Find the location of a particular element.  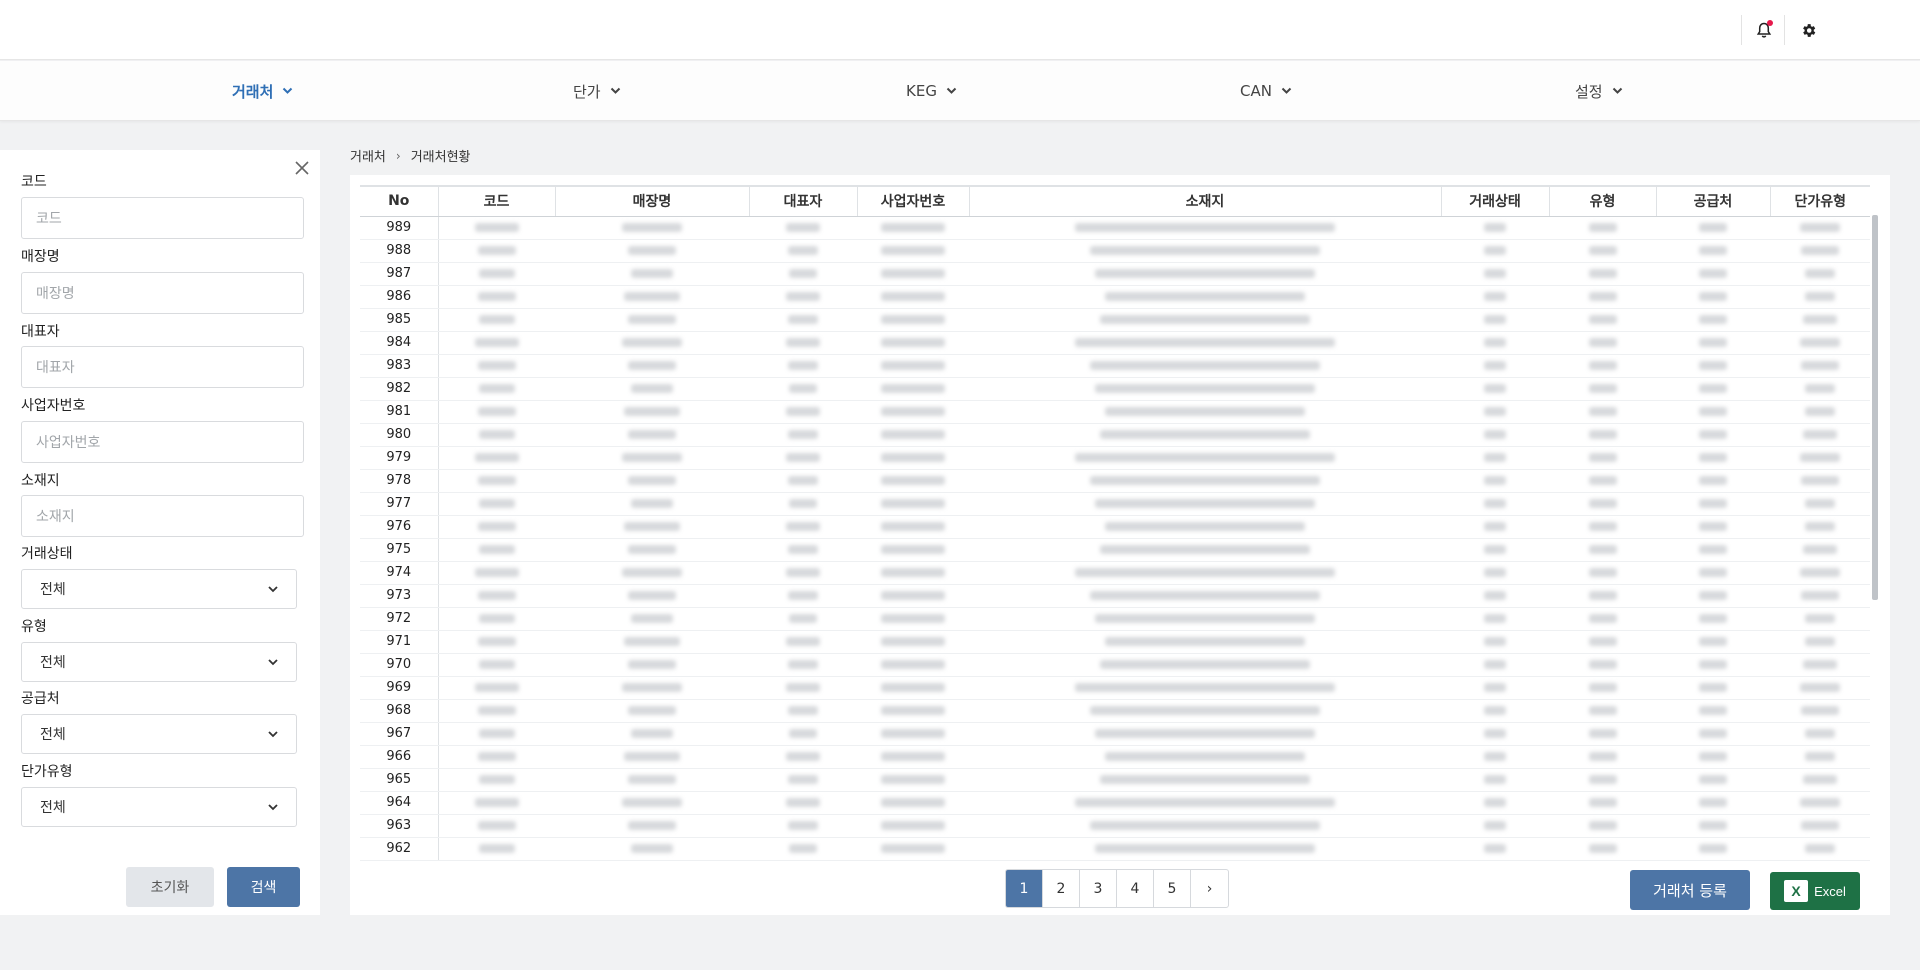

table-row: 962 is located at coordinates (1115, 849).